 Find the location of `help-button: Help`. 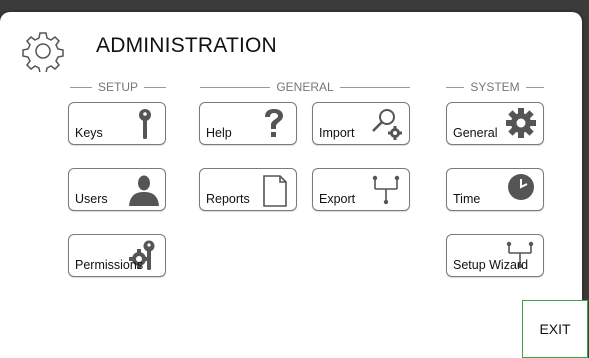

help-button: Help is located at coordinates (248, 123).